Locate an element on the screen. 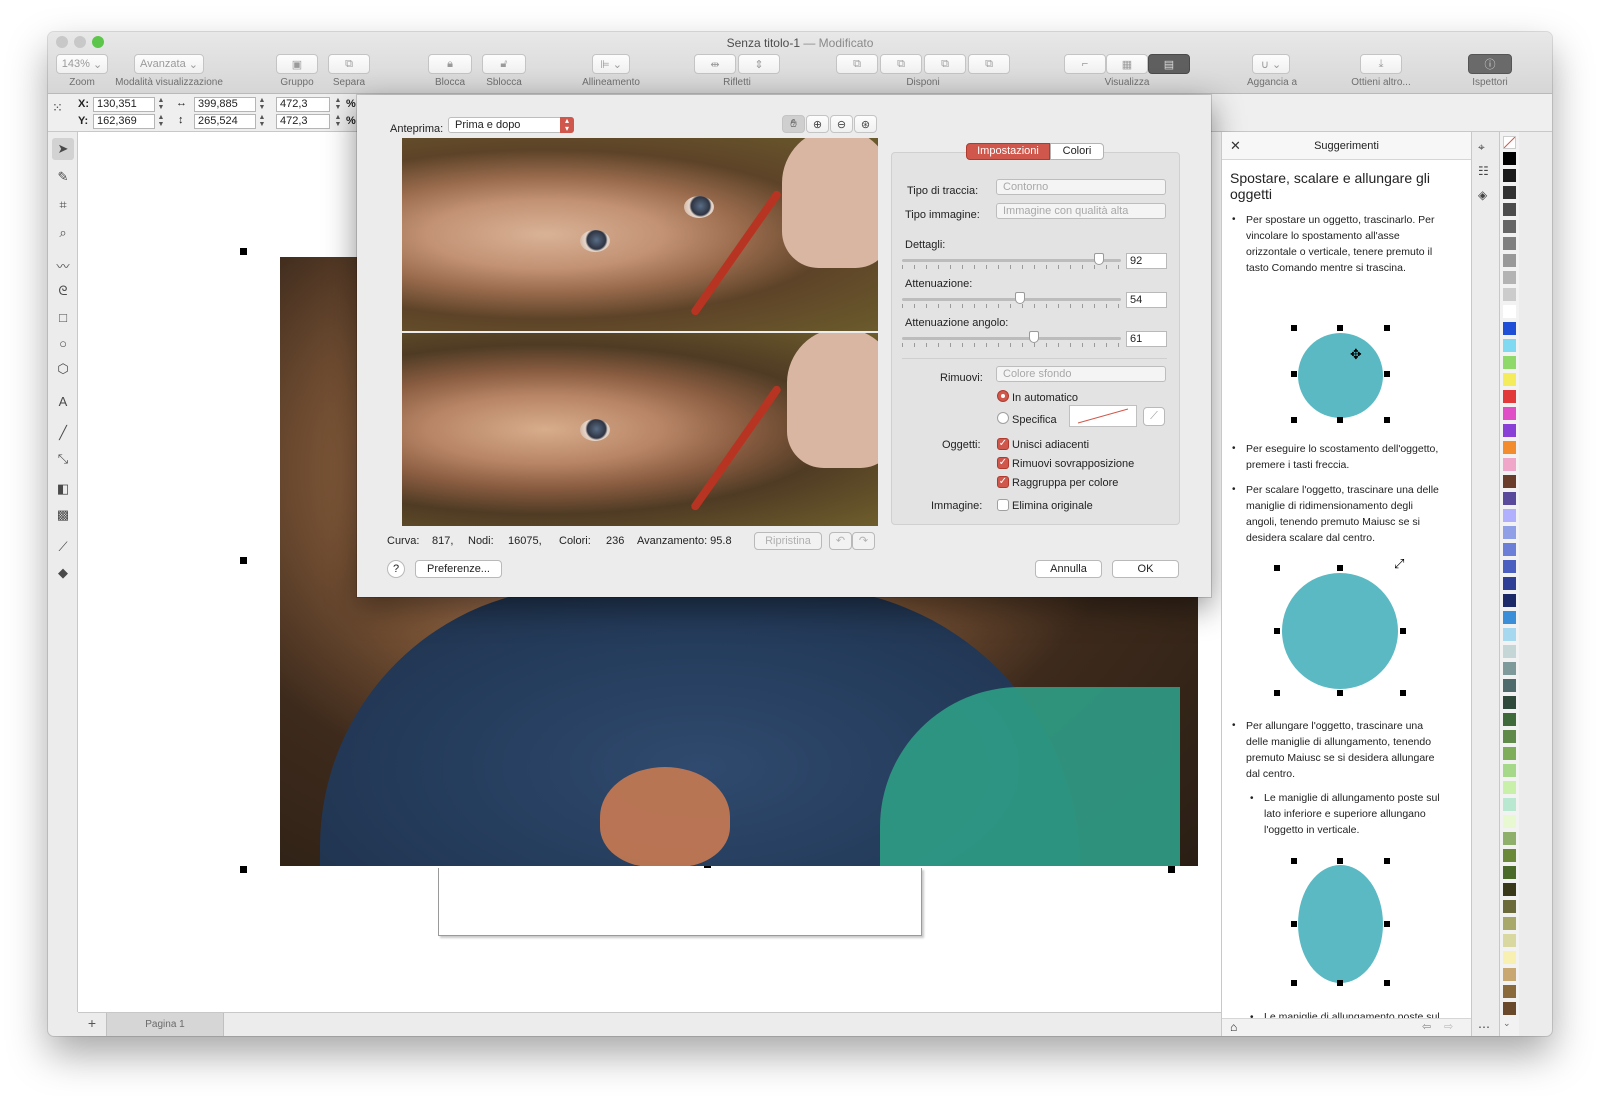 The height and width of the screenshot is (1096, 1600). reset-button: Ripristina is located at coordinates (788, 541).